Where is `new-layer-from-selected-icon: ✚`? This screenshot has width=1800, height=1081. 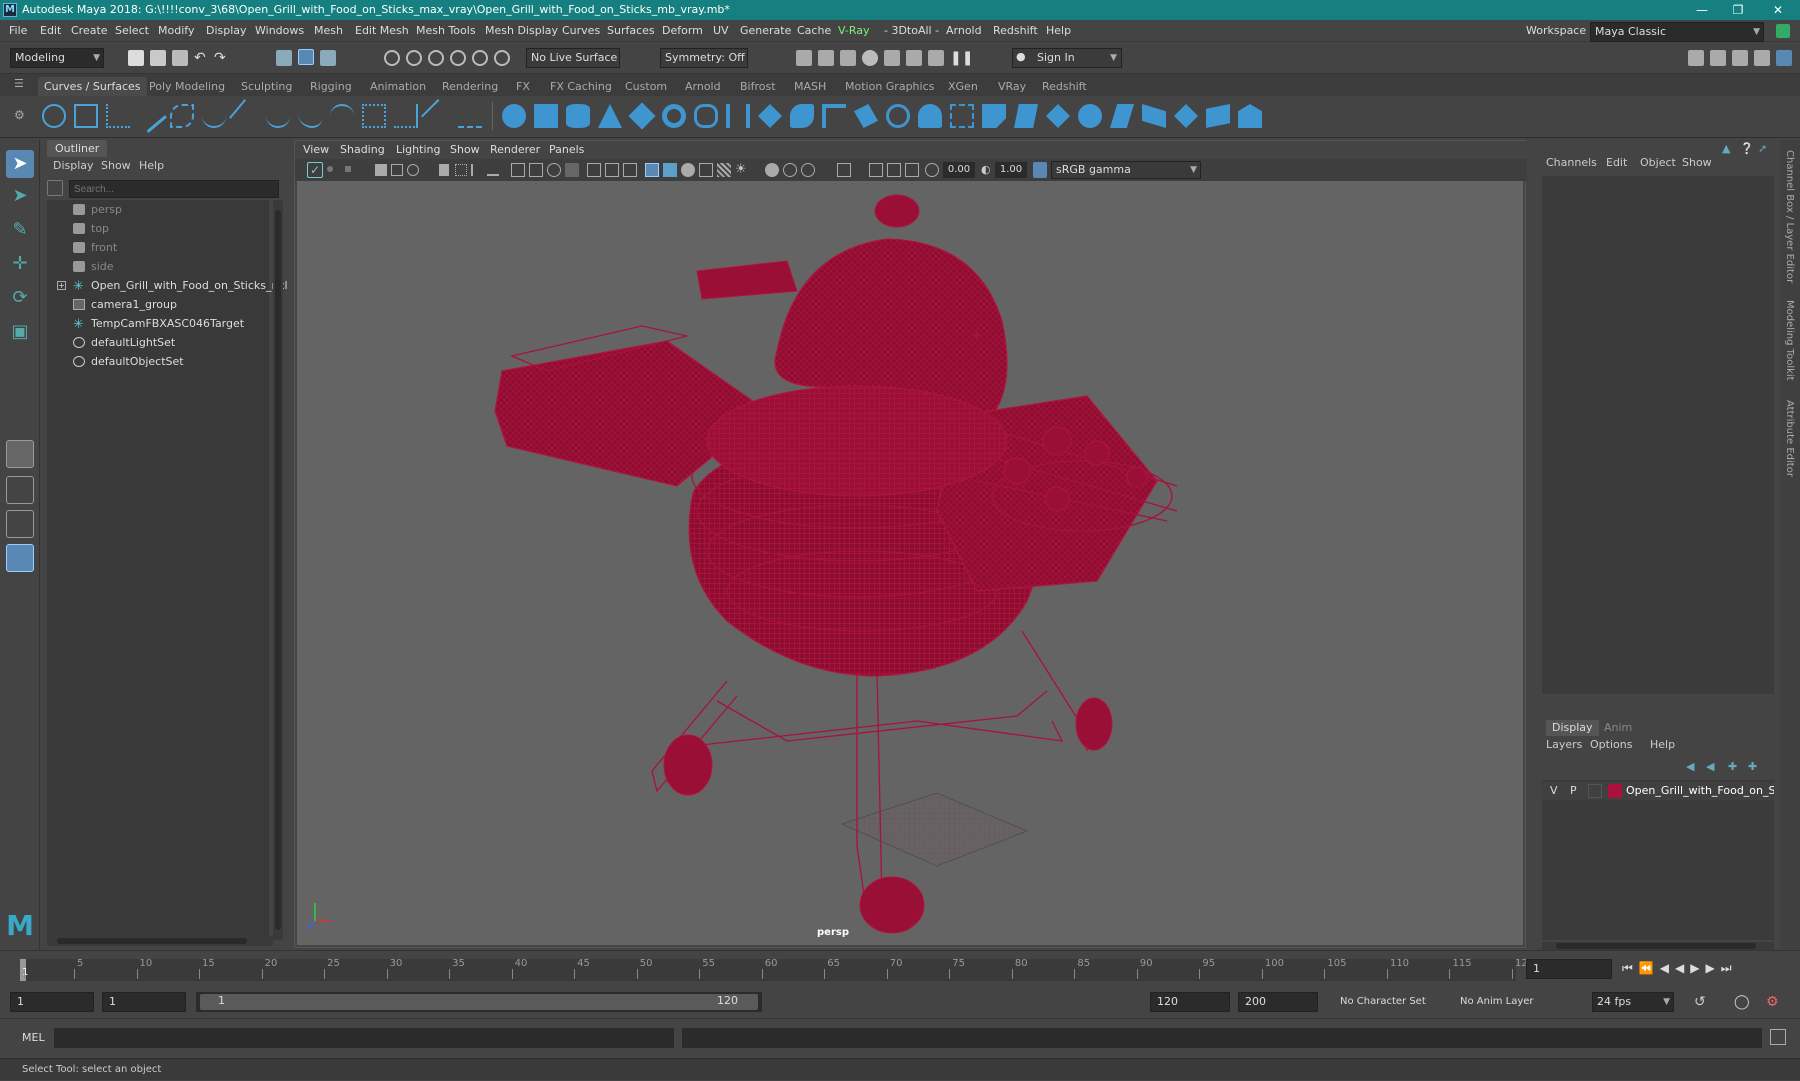 new-layer-from-selected-icon: ✚ is located at coordinates (1755, 766).